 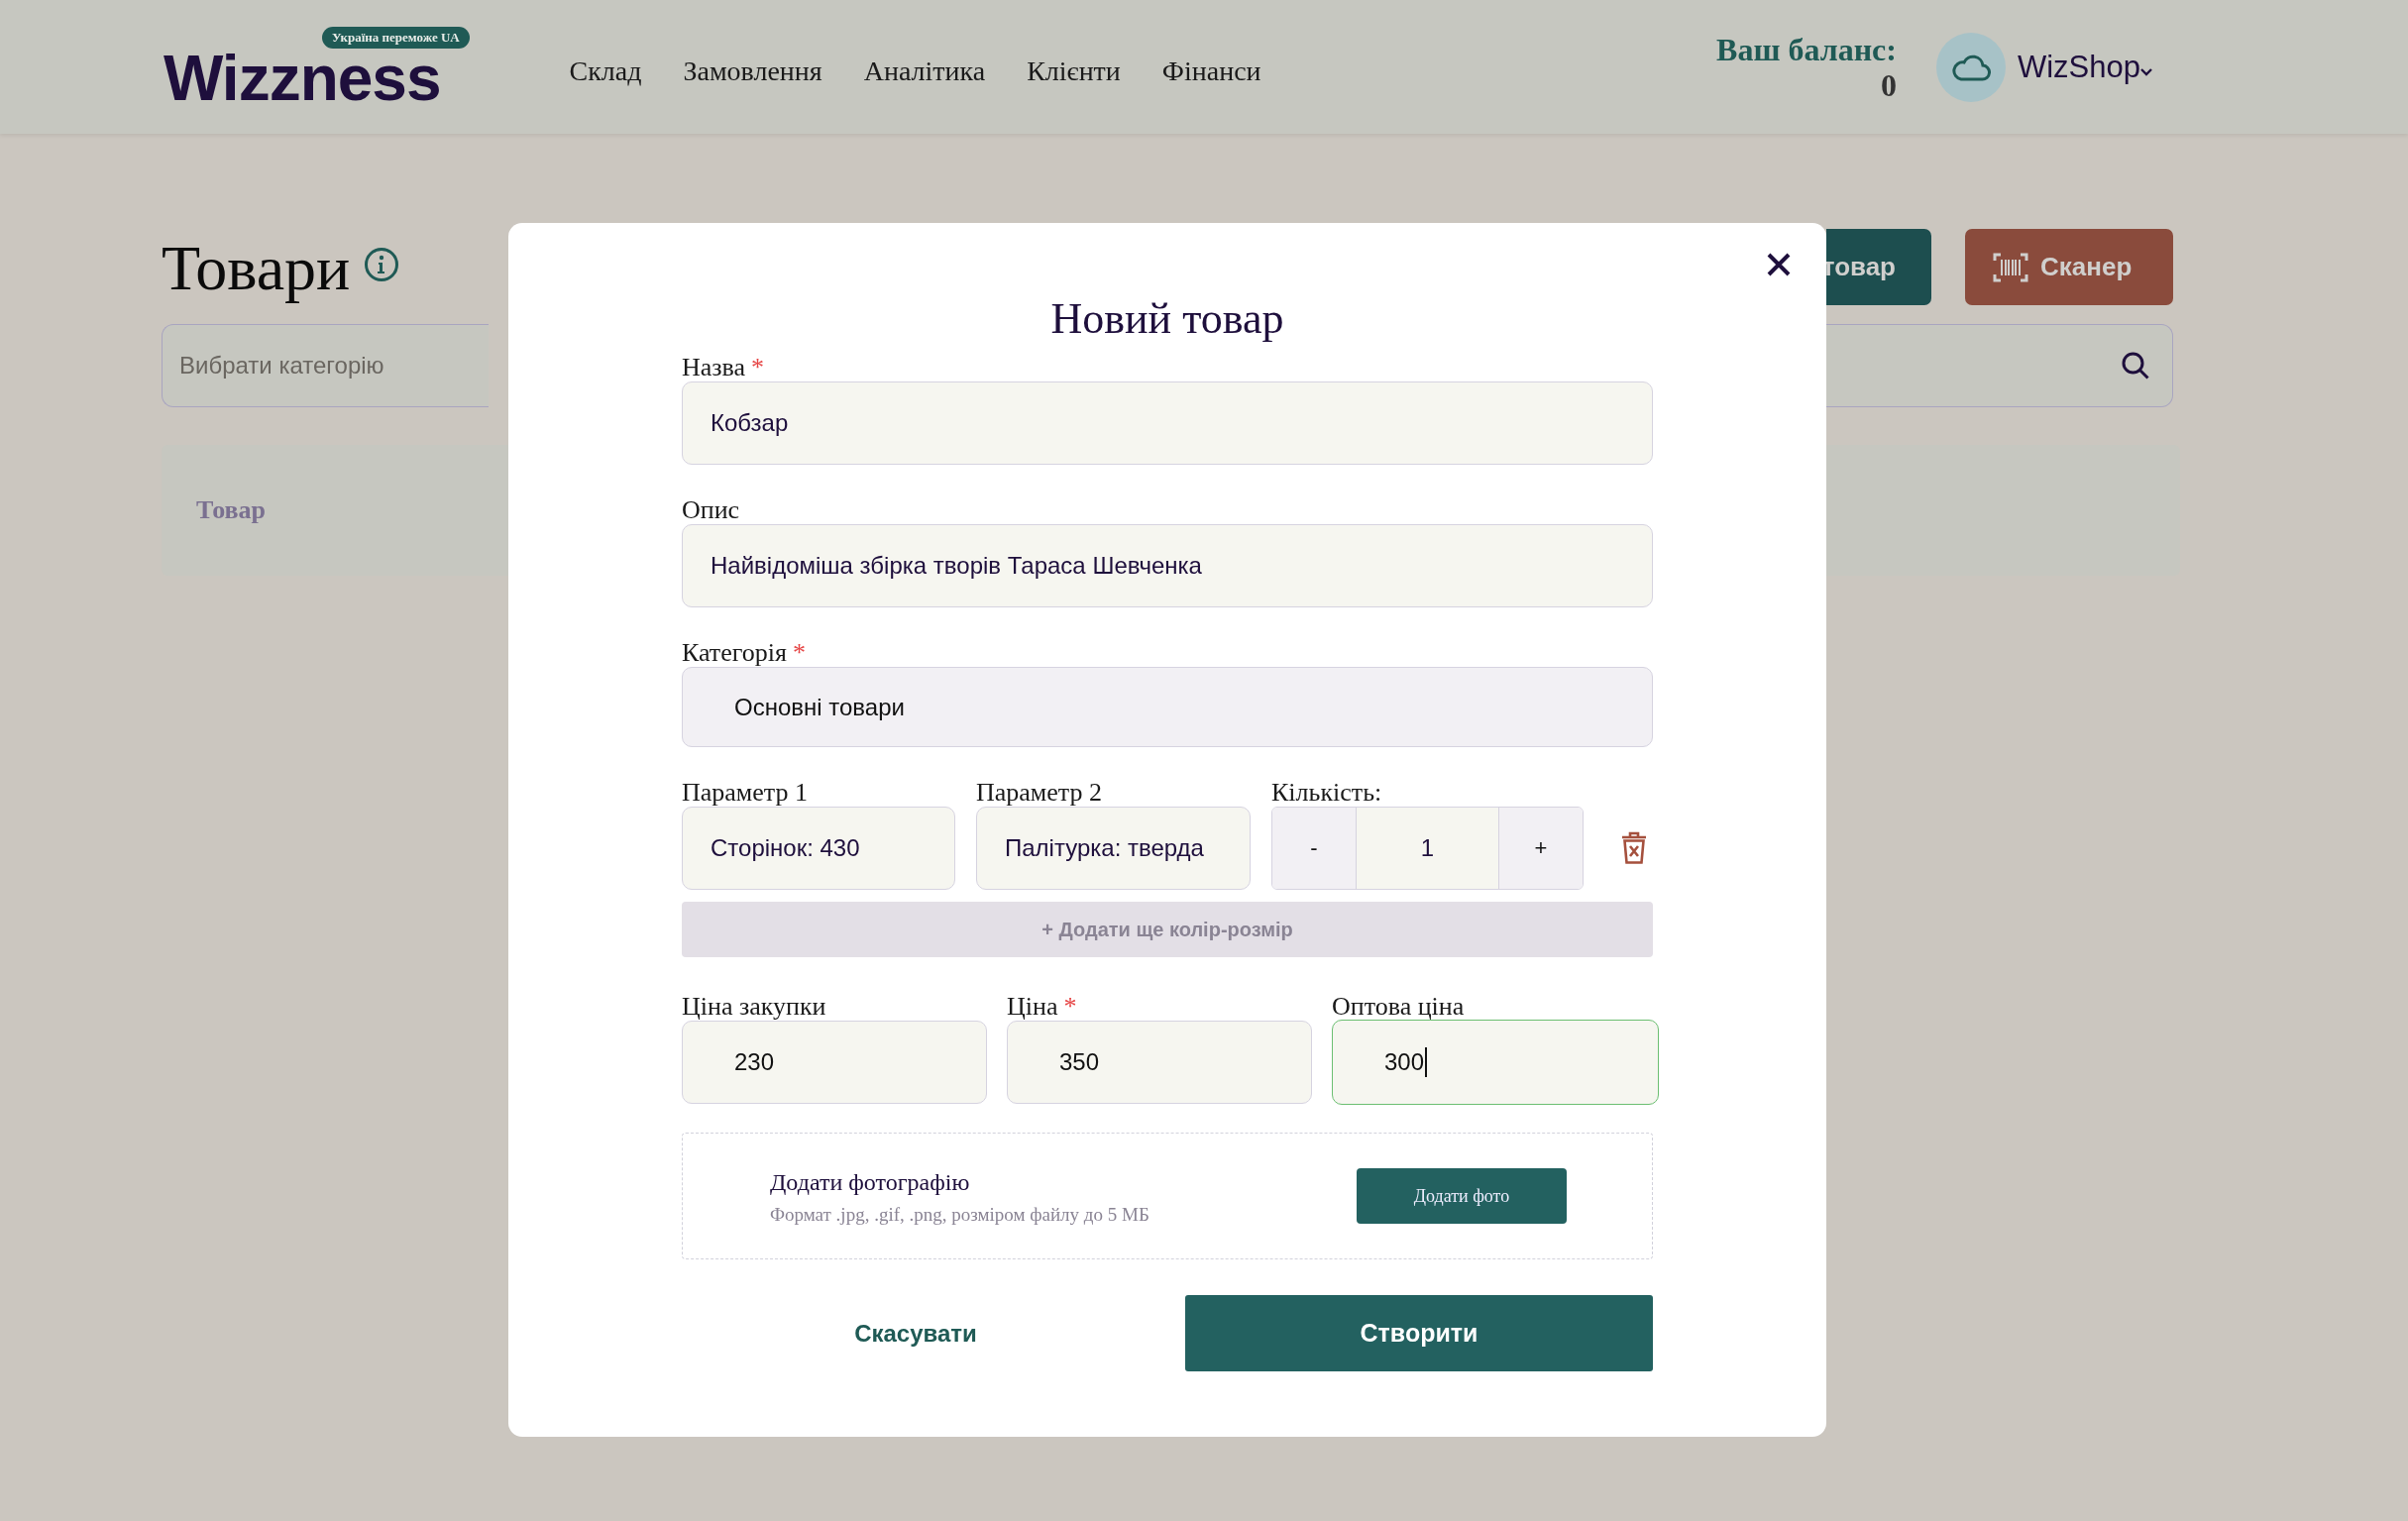 What do you see at coordinates (1495, 1062) in the screenshot?
I see `text-field: 300` at bounding box center [1495, 1062].